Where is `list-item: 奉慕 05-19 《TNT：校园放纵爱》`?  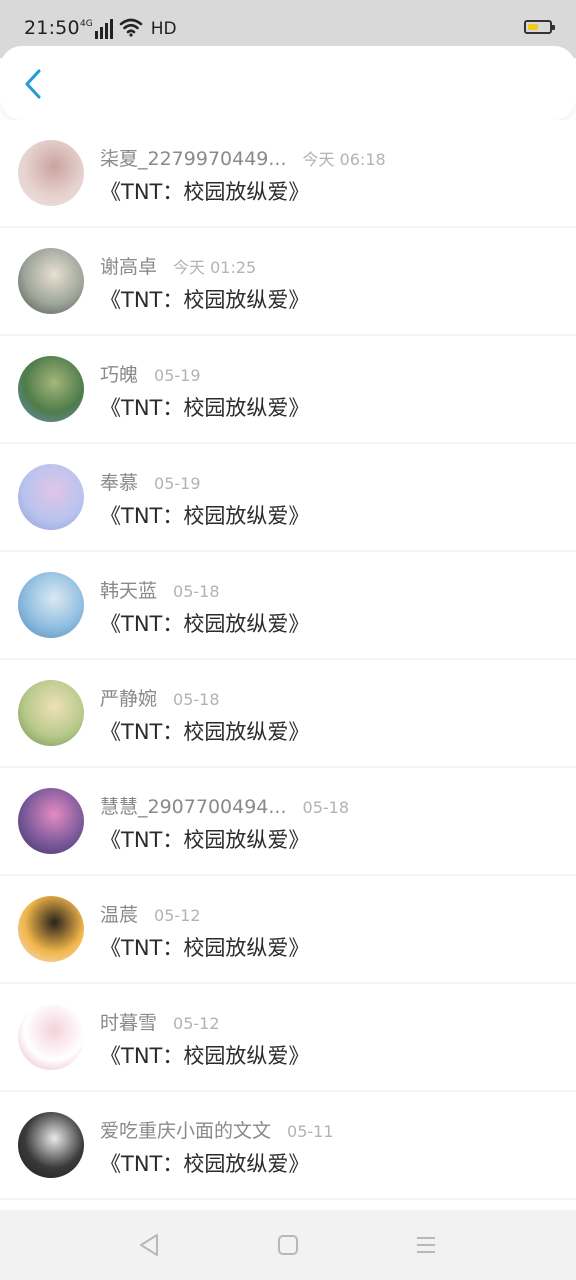 list-item: 奉慕 05-19 《TNT：校园放纵爱》 is located at coordinates (288, 497).